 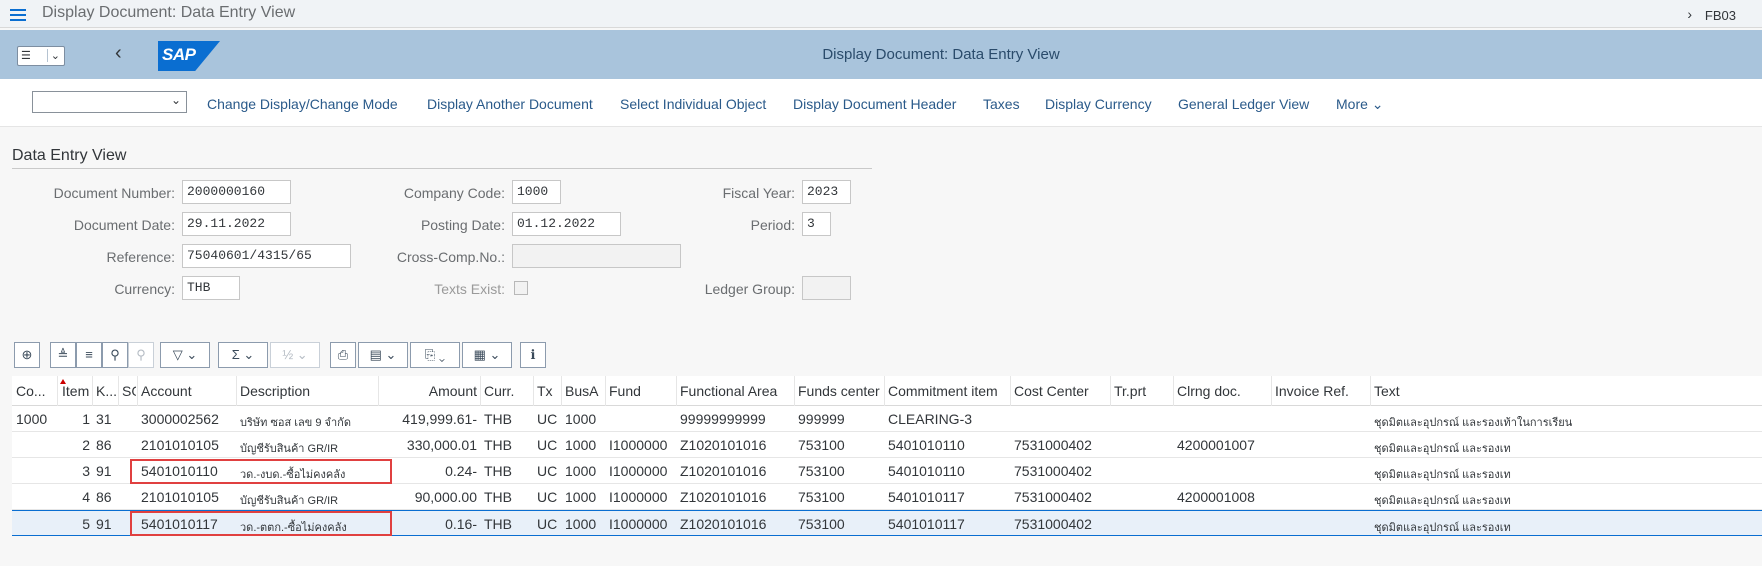 What do you see at coordinates (18, 15) in the screenshot?
I see `menu-icon` at bounding box center [18, 15].